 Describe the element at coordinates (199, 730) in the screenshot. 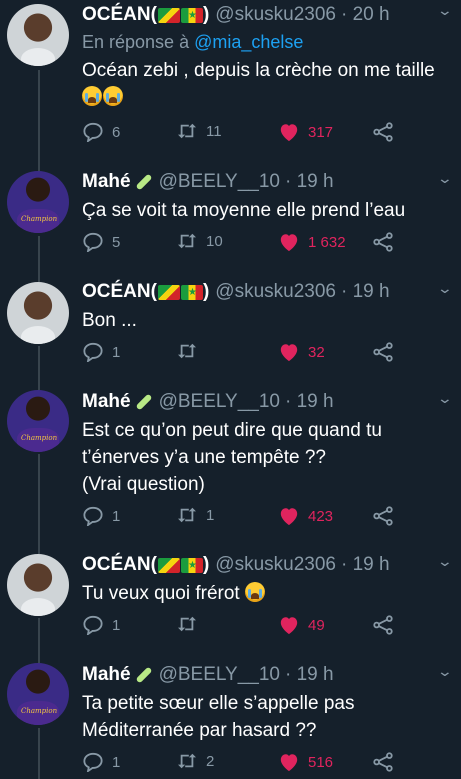

I see `tweet-text-line: Méditerranée par hasard ??` at that location.